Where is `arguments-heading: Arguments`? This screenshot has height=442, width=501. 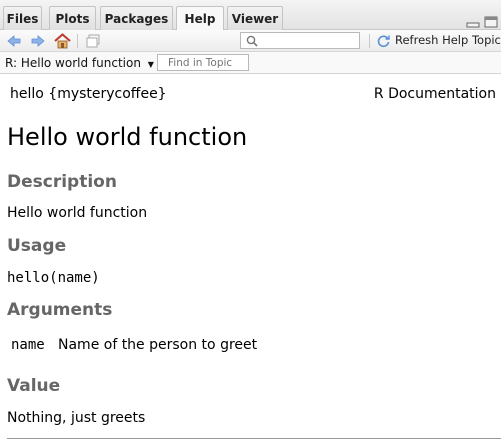 arguments-heading: Arguments is located at coordinates (60, 310).